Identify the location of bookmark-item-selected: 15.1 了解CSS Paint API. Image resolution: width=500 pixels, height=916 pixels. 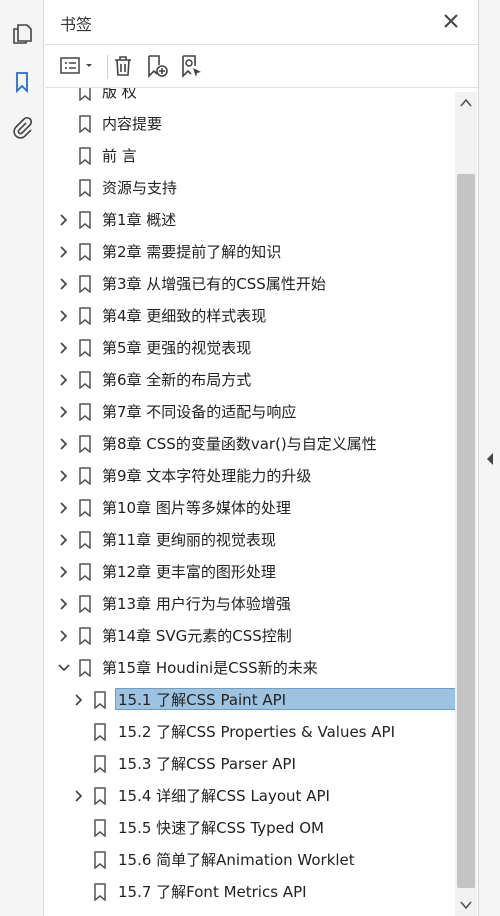
(250, 700).